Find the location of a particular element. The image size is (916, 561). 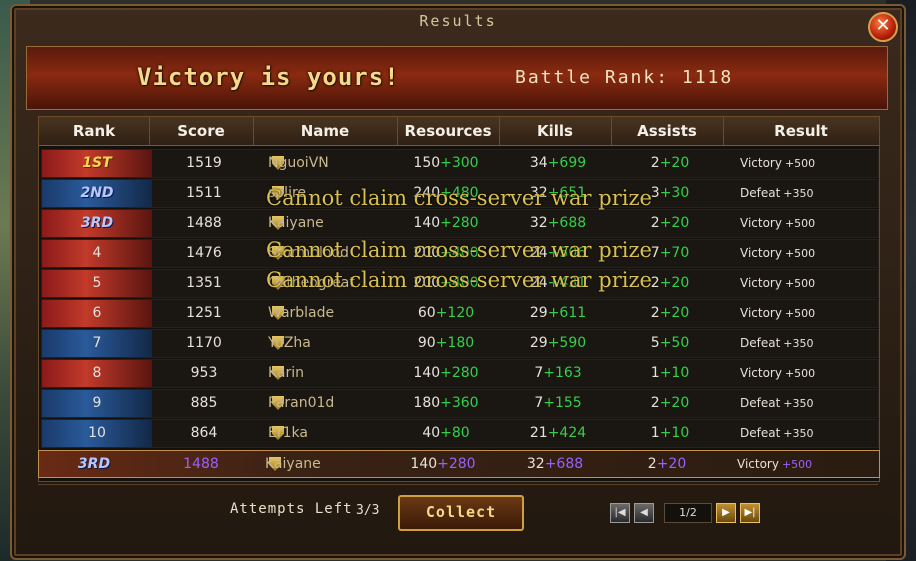

table-row: 2ND 1511 splire 240+480 32+651 3+30 Defeat +350 is located at coordinates (460, 193).